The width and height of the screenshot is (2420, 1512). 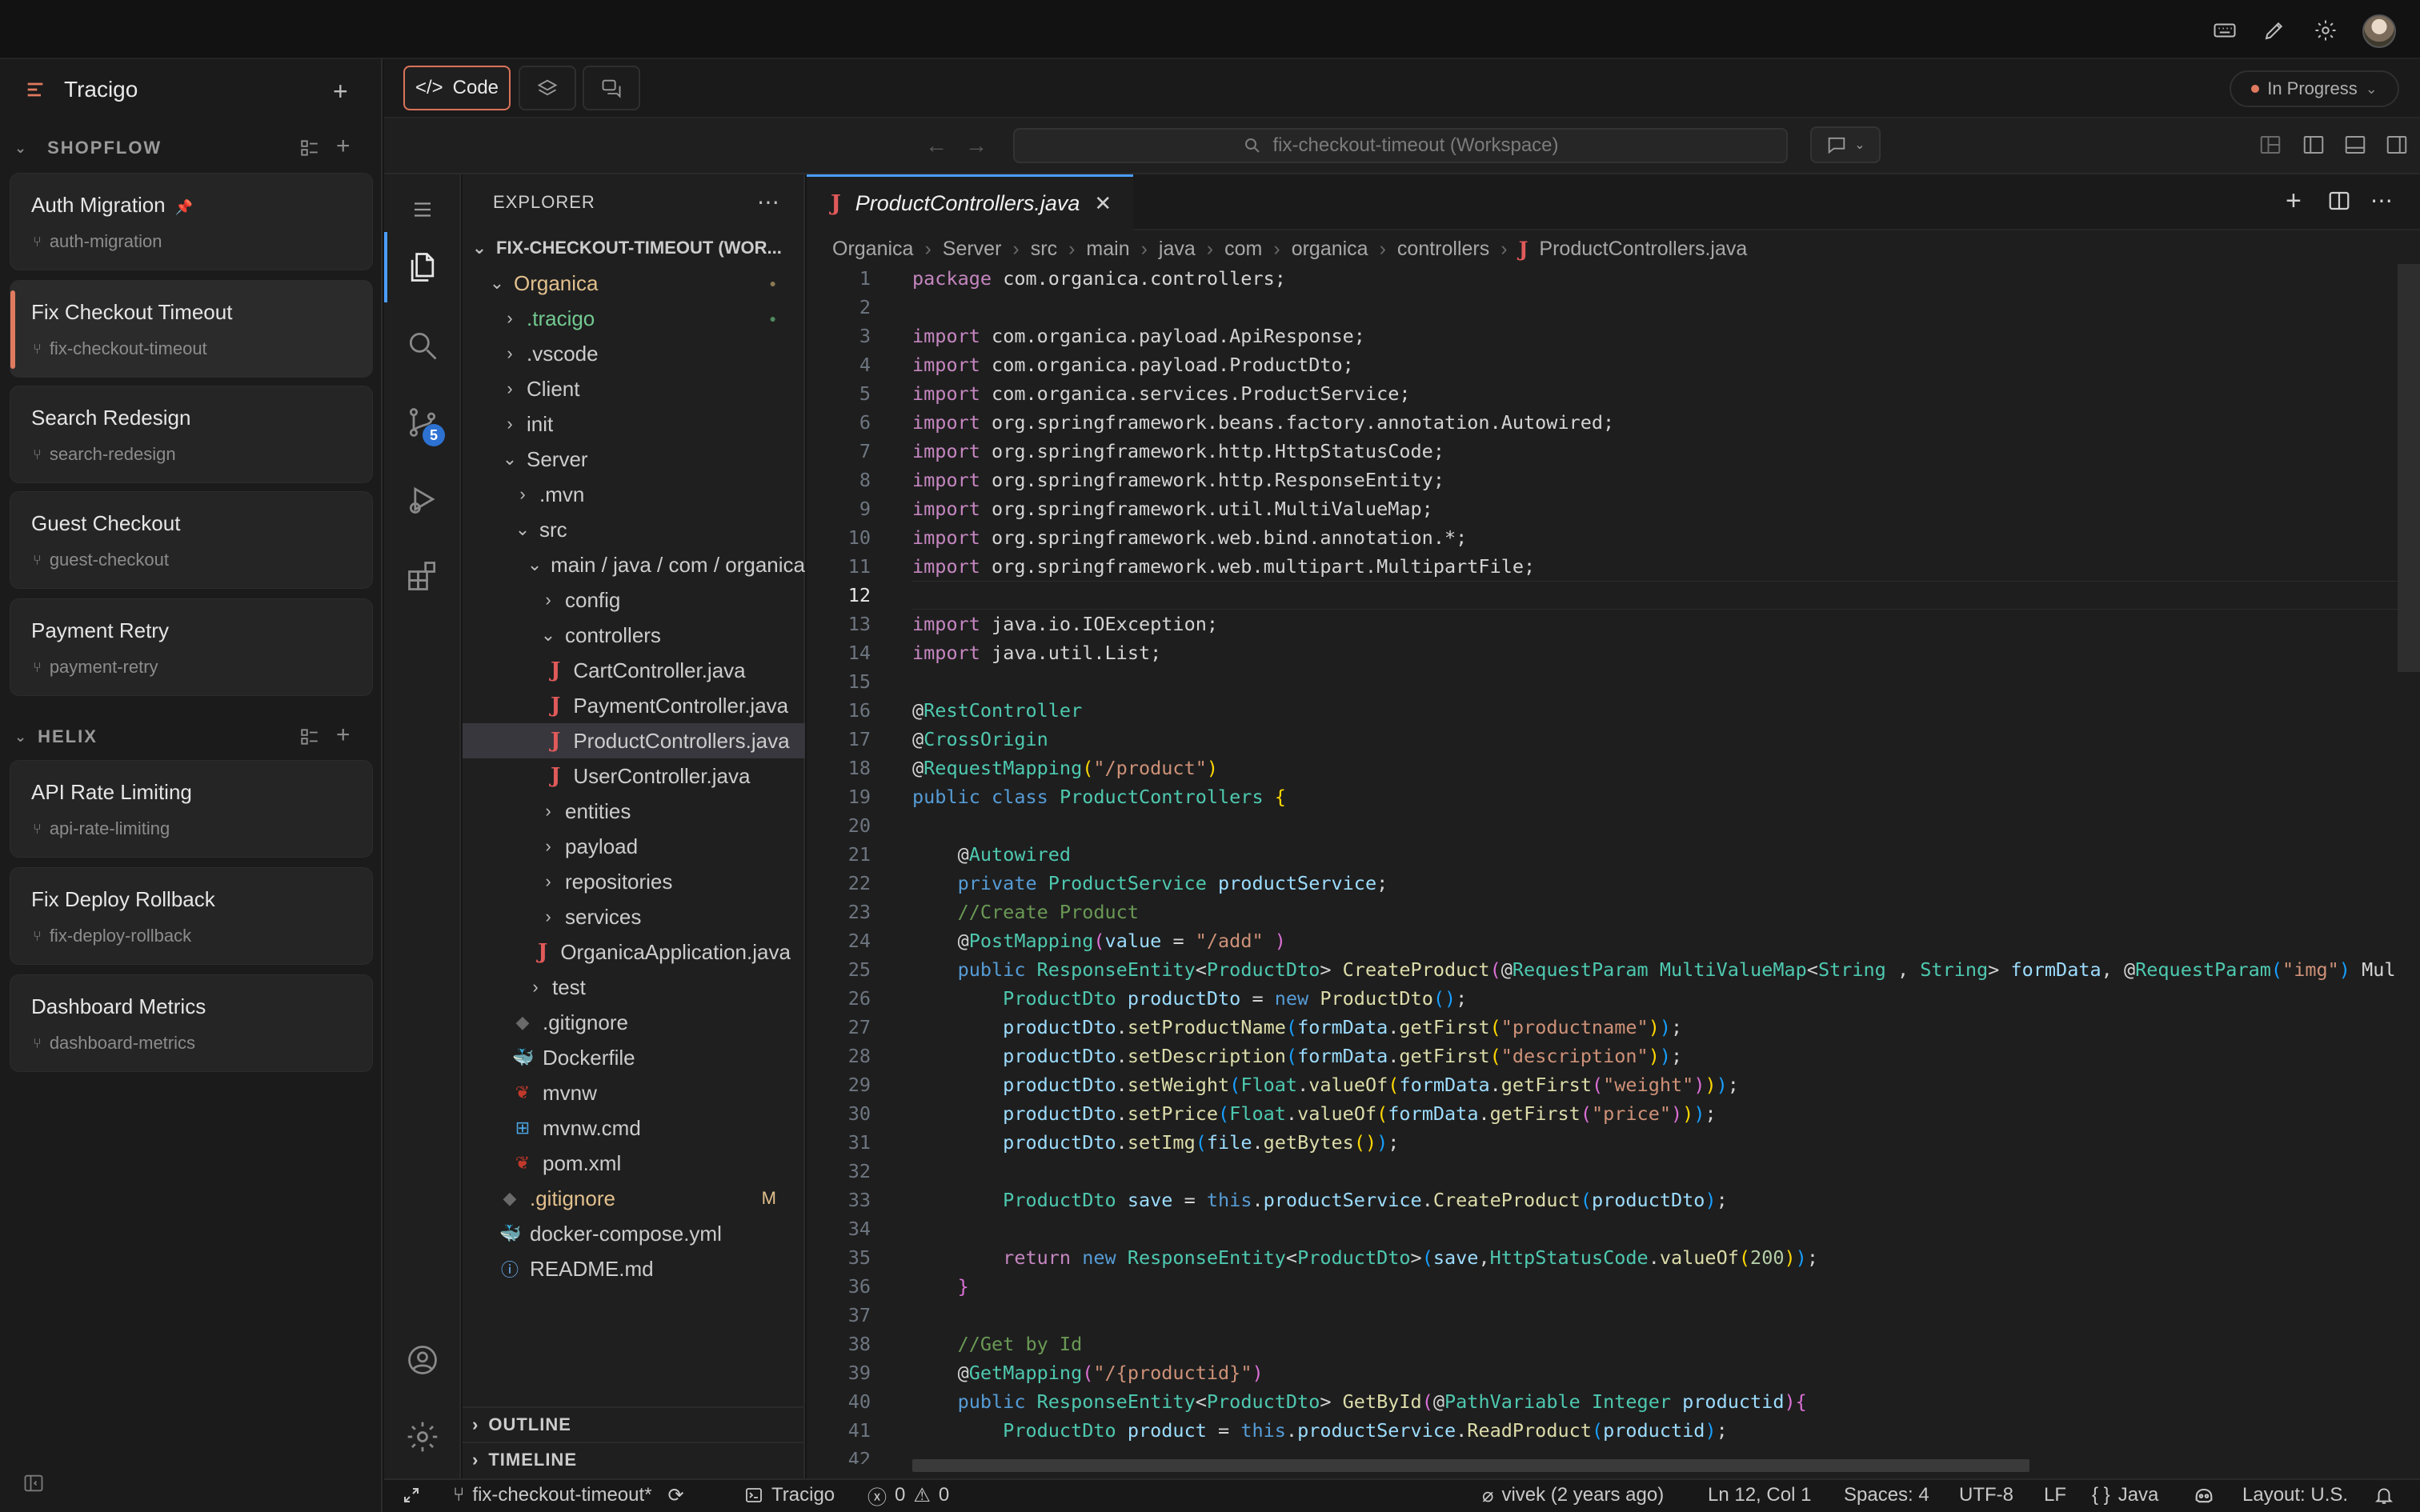 I want to click on back-arrow-icon: ←, so click(x=936, y=145).